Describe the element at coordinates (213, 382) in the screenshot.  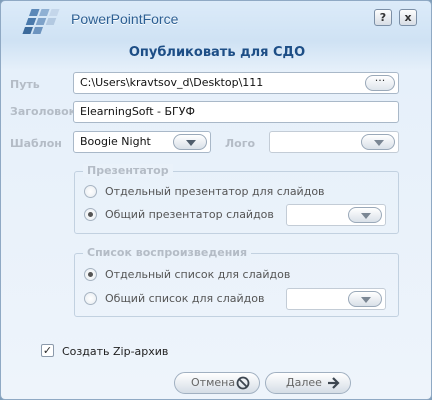
I see `cancel-button-label: Отмена` at that location.